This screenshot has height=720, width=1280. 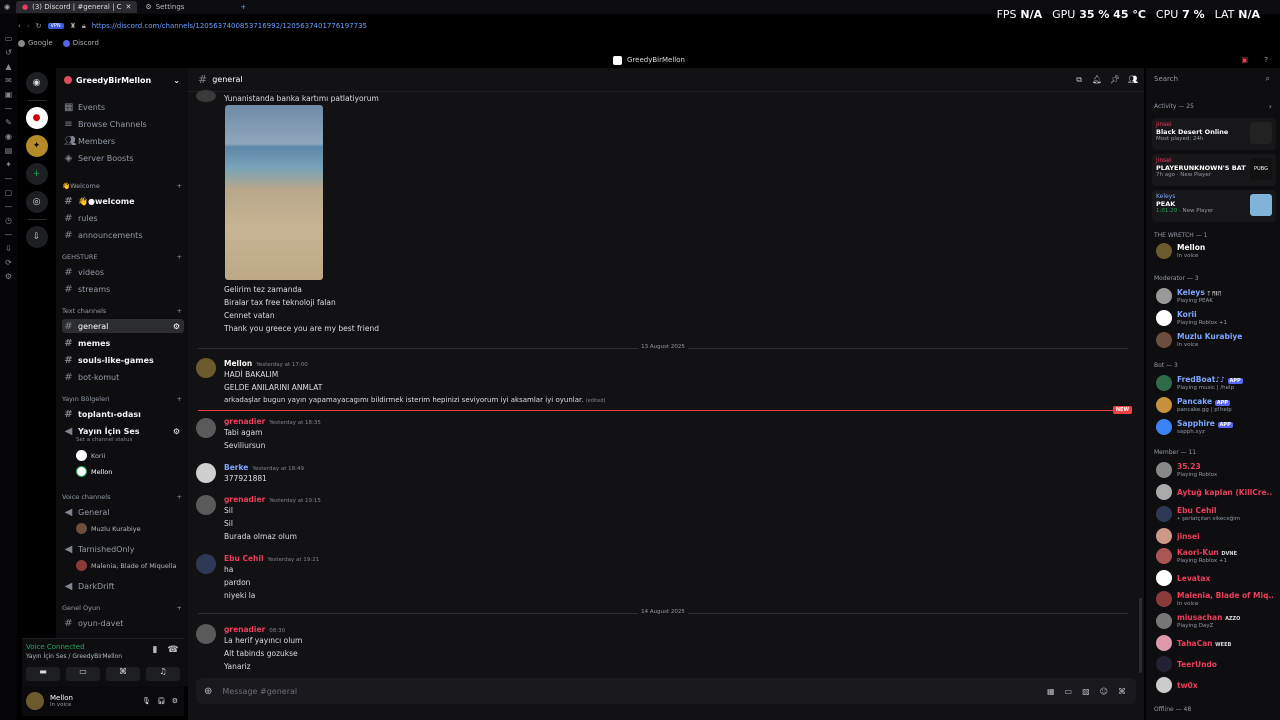 I want to click on discord-home-icon: ◉, so click(x=36, y=83).